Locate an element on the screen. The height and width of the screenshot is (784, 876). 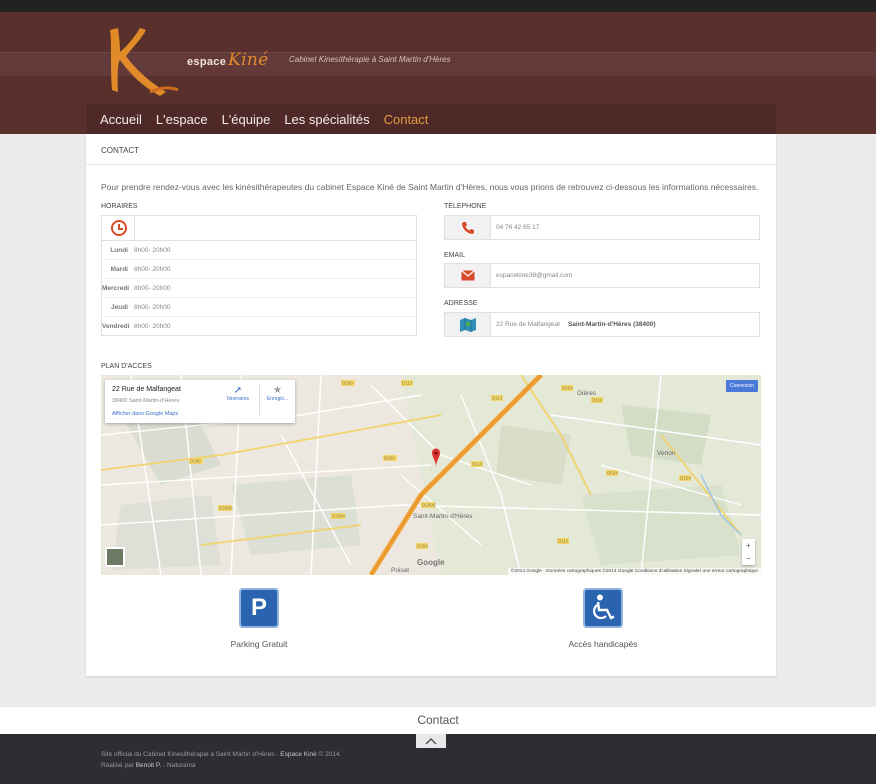
directions-icon: ➚ is located at coordinates (238, 390).